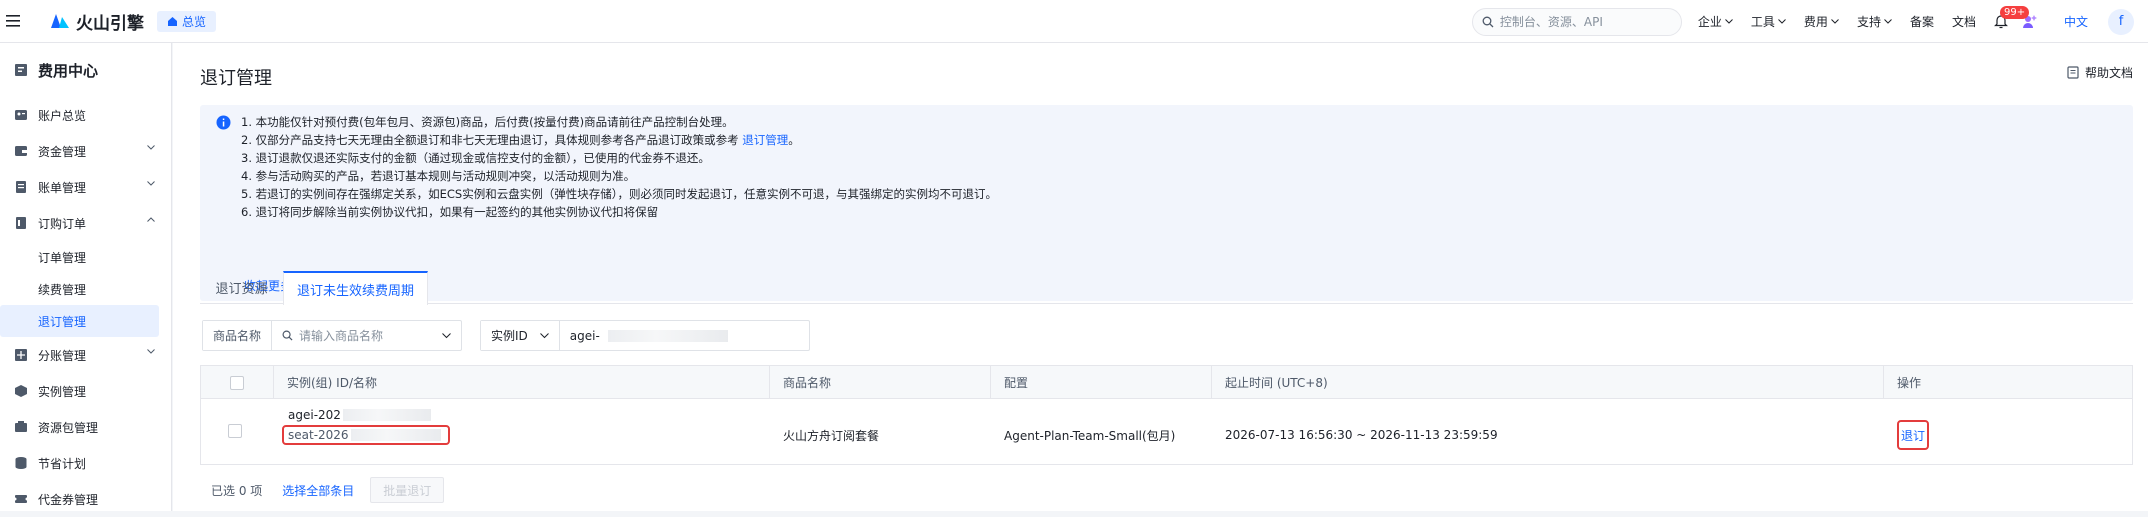  I want to click on help-doc-label: 帮助文档, so click(2108, 73).